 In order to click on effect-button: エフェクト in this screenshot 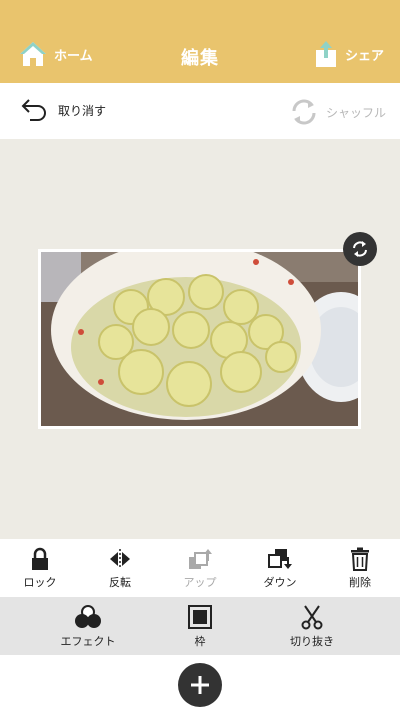, I will do `click(88, 626)`.